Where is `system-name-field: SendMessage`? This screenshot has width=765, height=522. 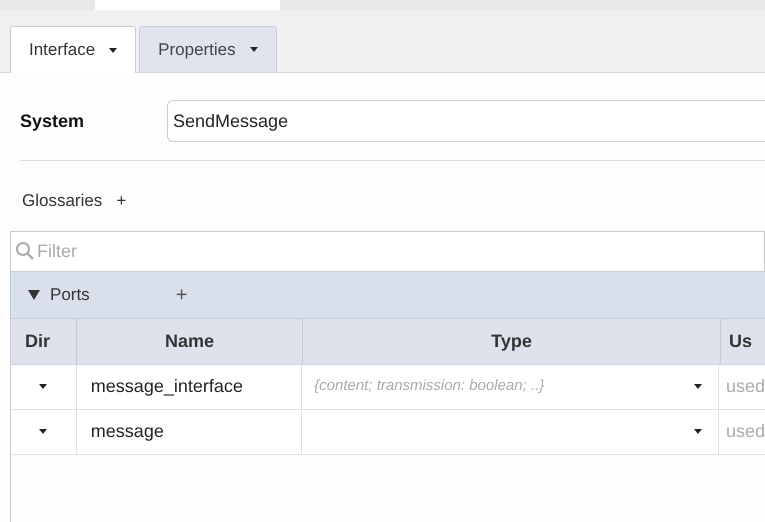
system-name-field: SendMessage is located at coordinates (466, 121).